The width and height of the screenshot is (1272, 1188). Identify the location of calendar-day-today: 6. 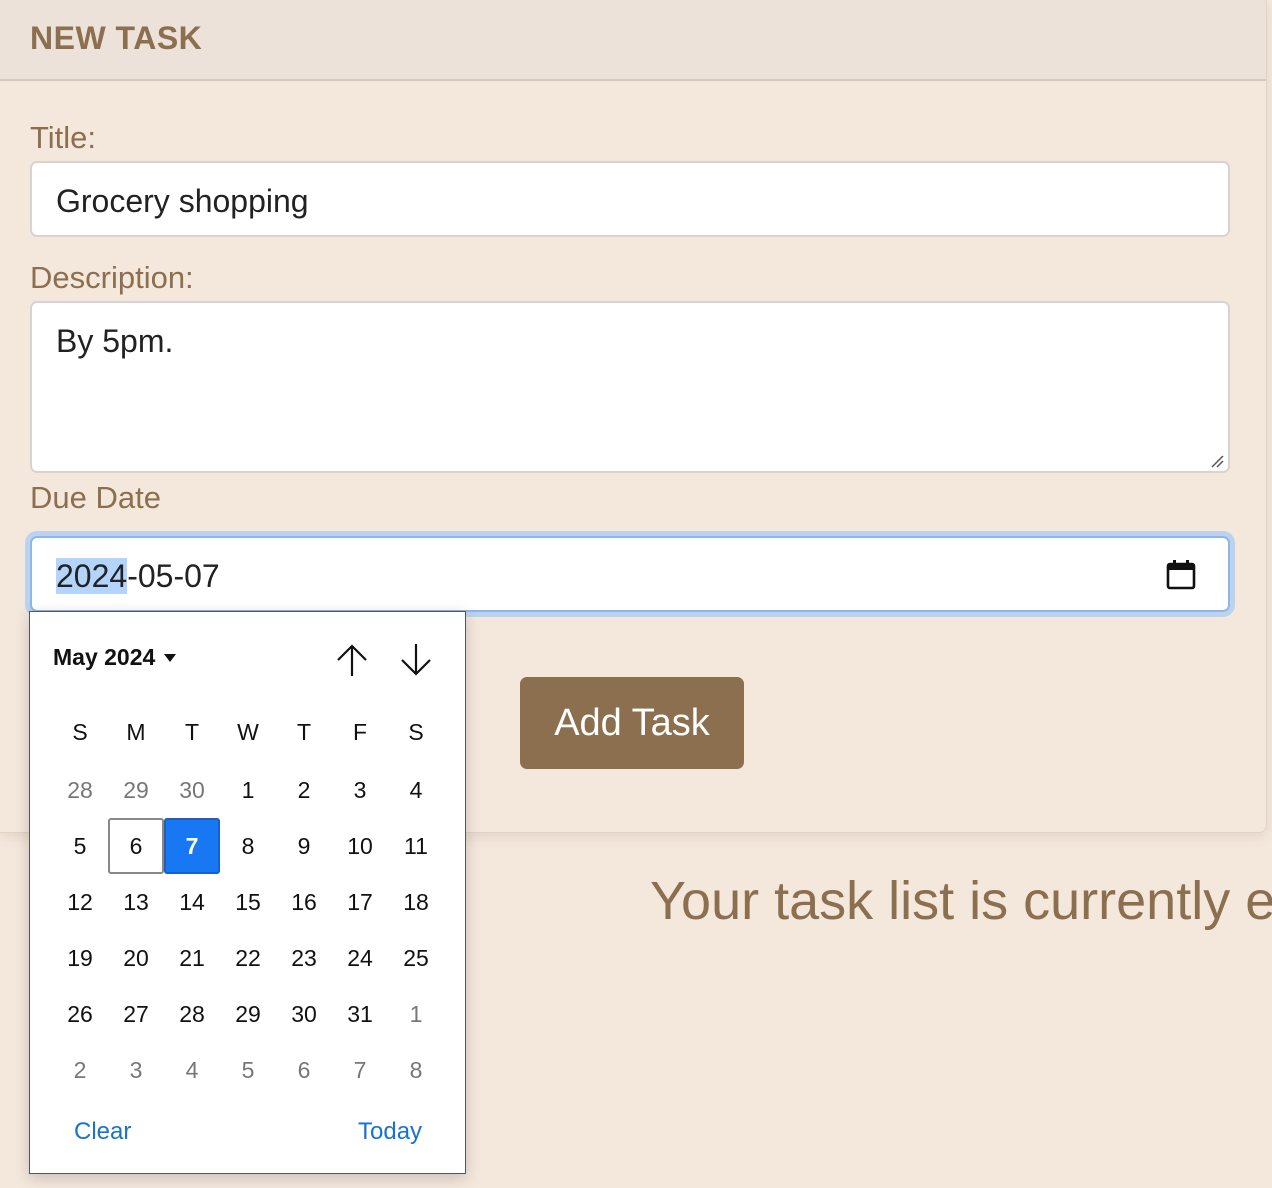
(136, 846).